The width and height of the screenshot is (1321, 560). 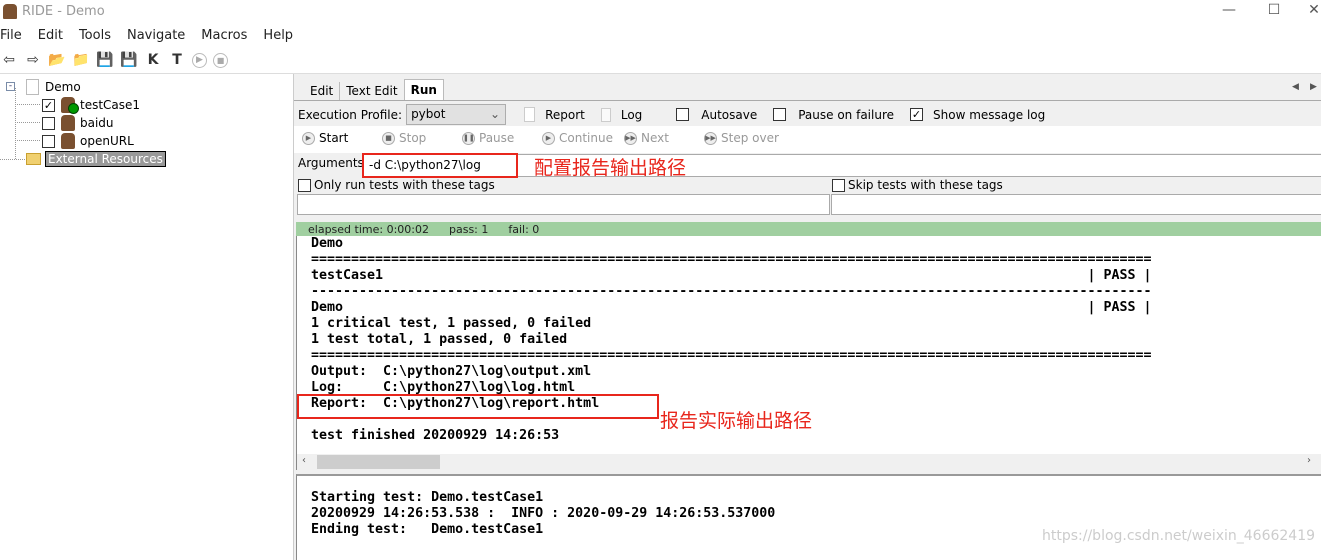 What do you see at coordinates (54, 36) in the screenshot?
I see `menu-edit: Edit` at bounding box center [54, 36].